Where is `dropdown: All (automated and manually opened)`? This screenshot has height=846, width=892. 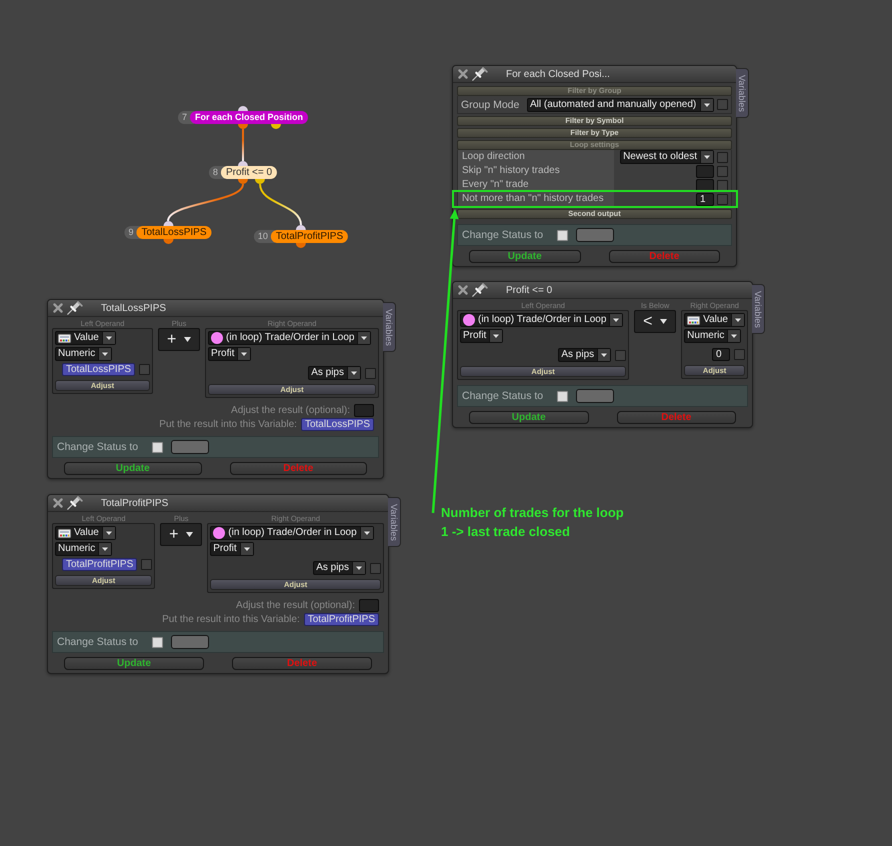
dropdown: All (automated and manually opened) is located at coordinates (620, 105).